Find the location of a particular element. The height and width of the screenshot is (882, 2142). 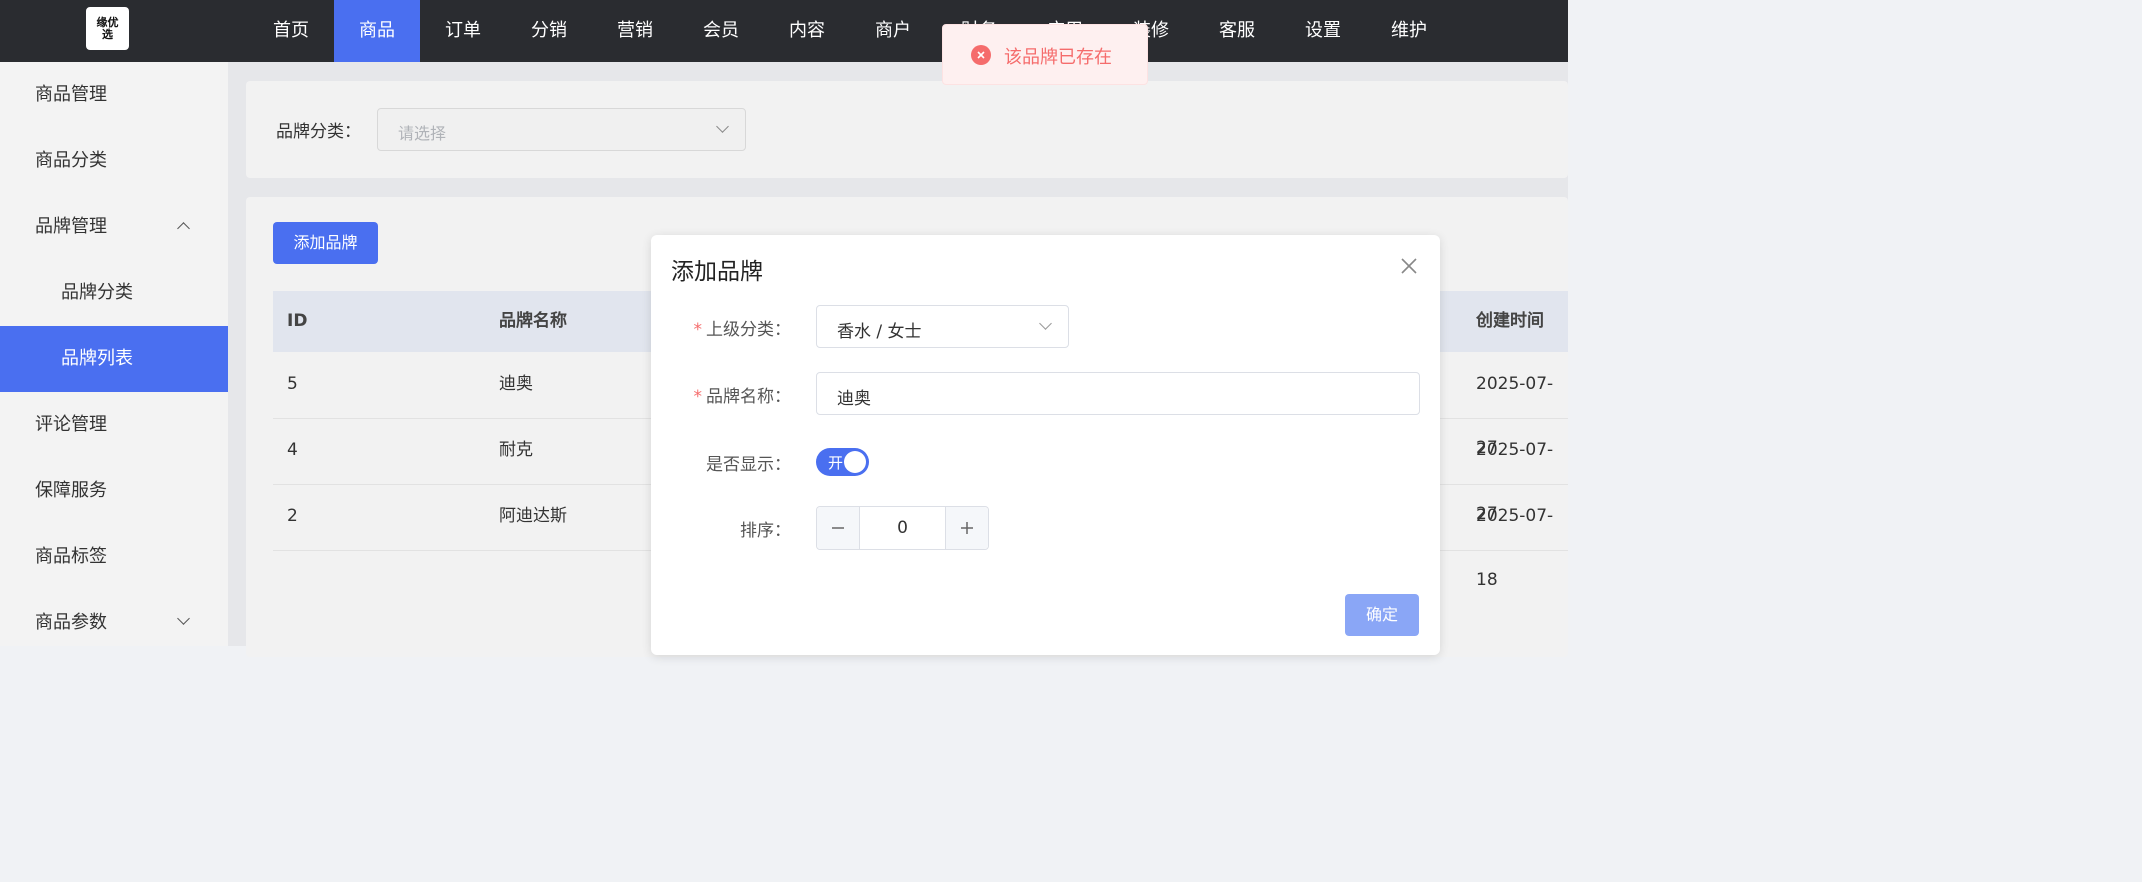

show-toggle: 开 is located at coordinates (842, 462).